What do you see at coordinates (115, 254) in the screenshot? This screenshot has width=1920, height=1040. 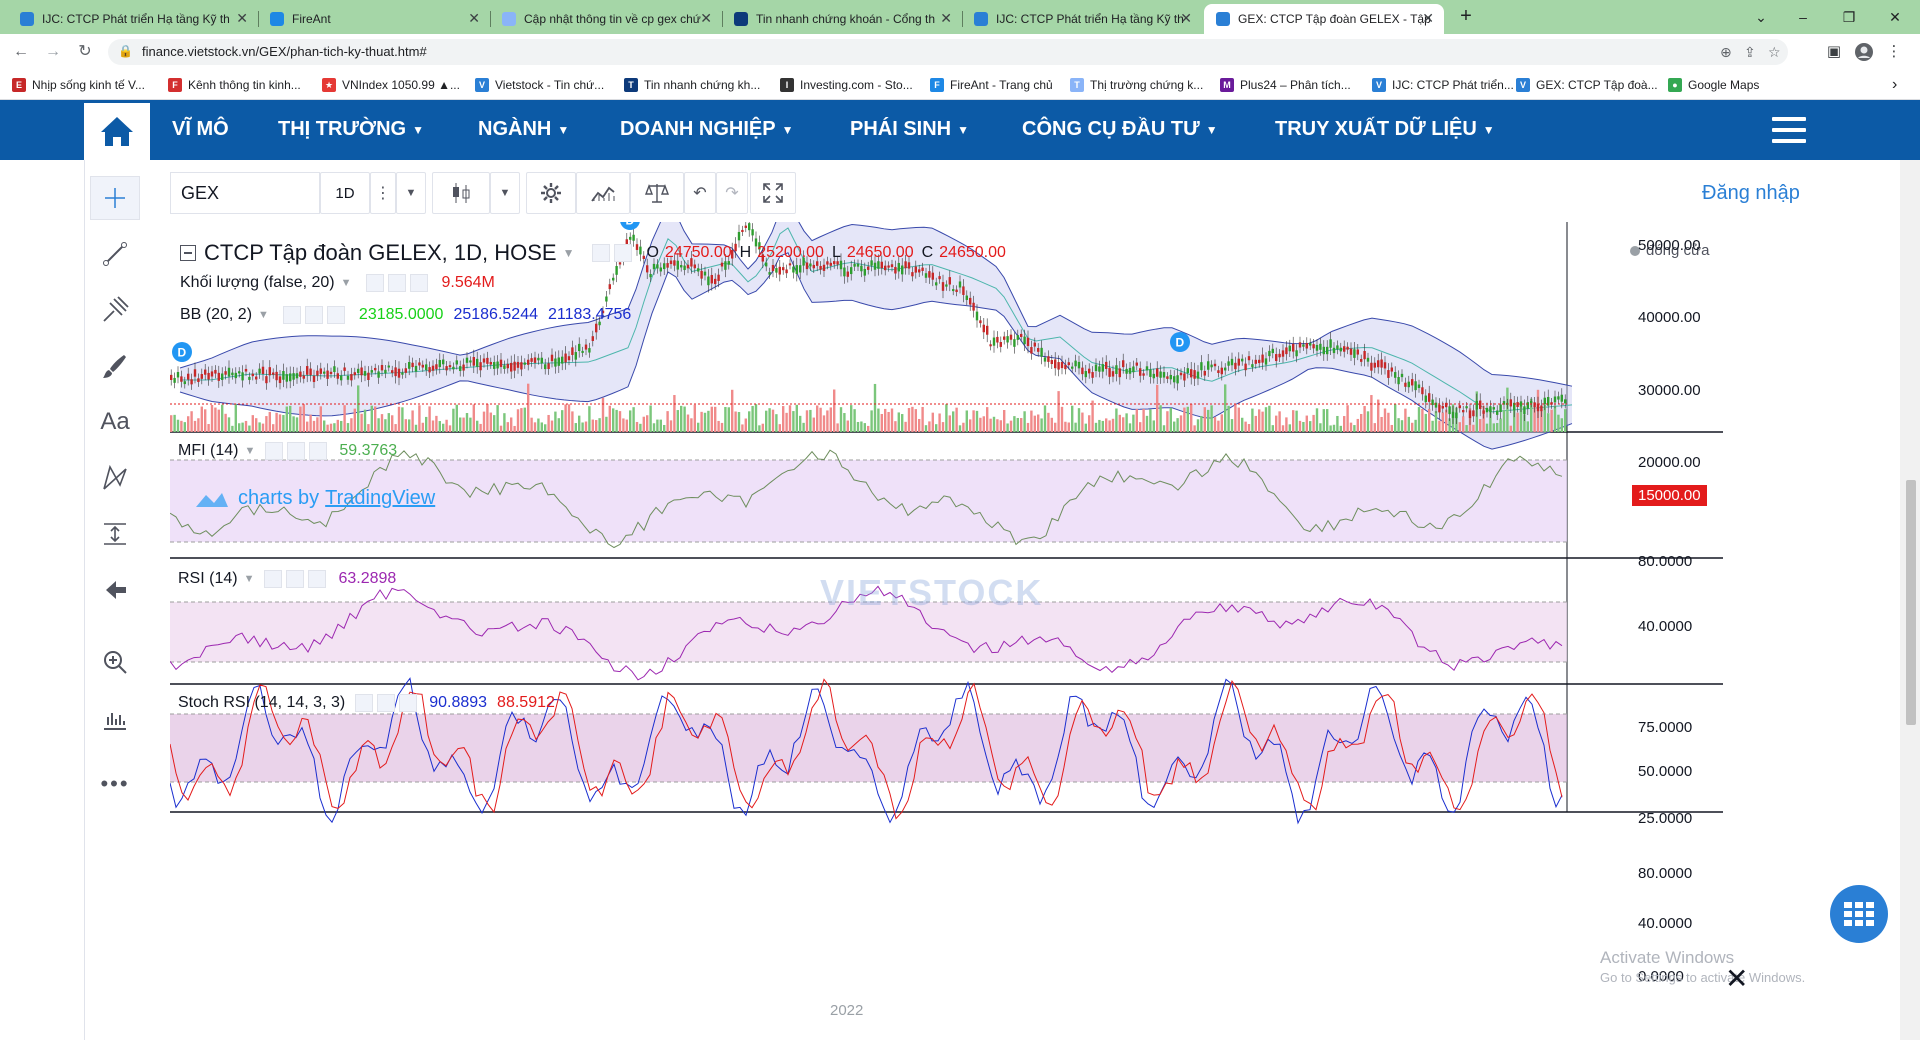 I see `trend-line-icon` at bounding box center [115, 254].